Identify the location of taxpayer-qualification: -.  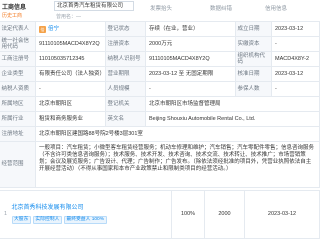
(71, 89).